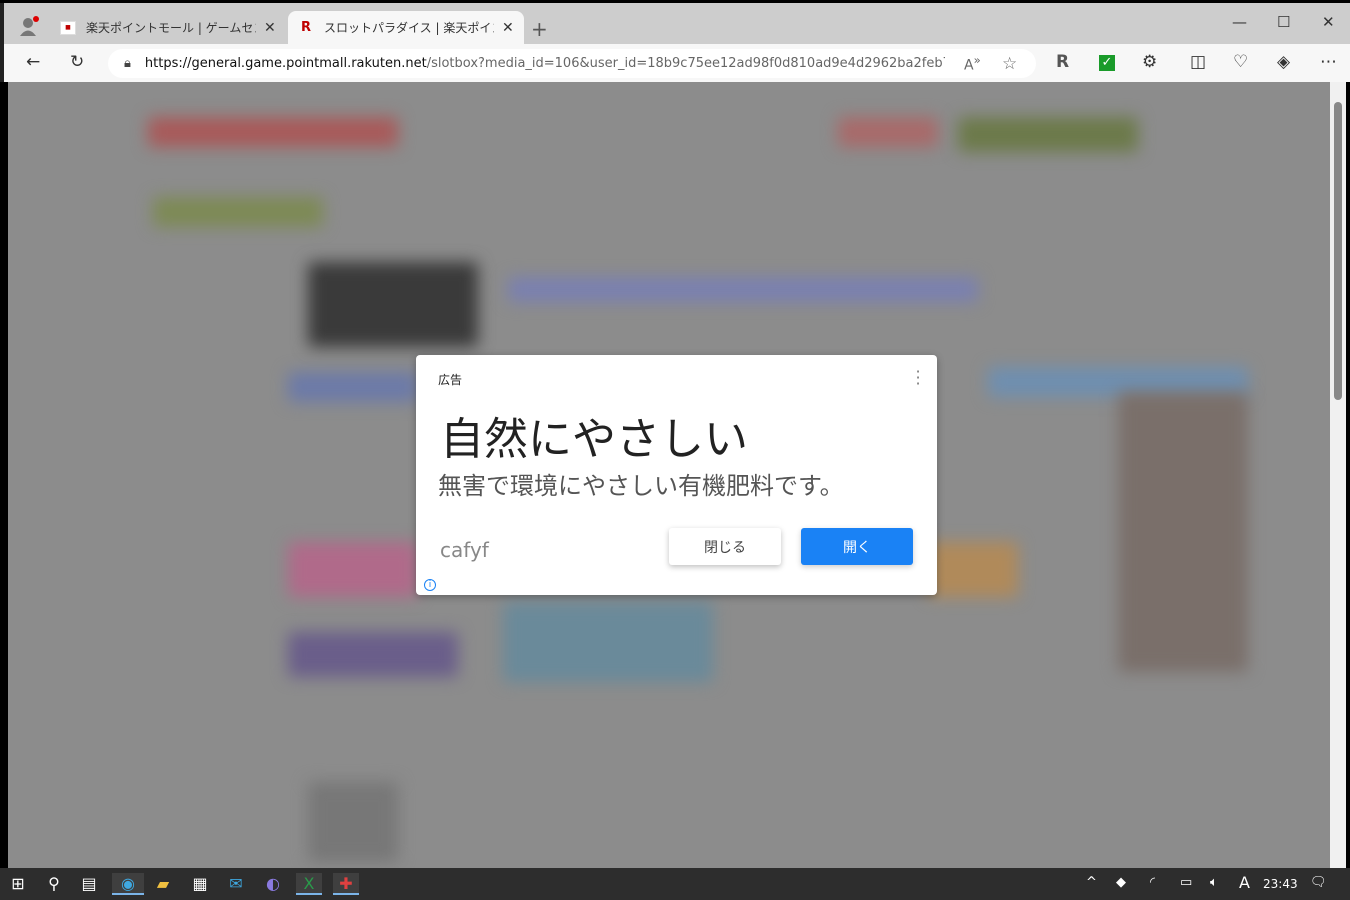  I want to click on ad-title: 自然にやさしい, so click(594, 439).